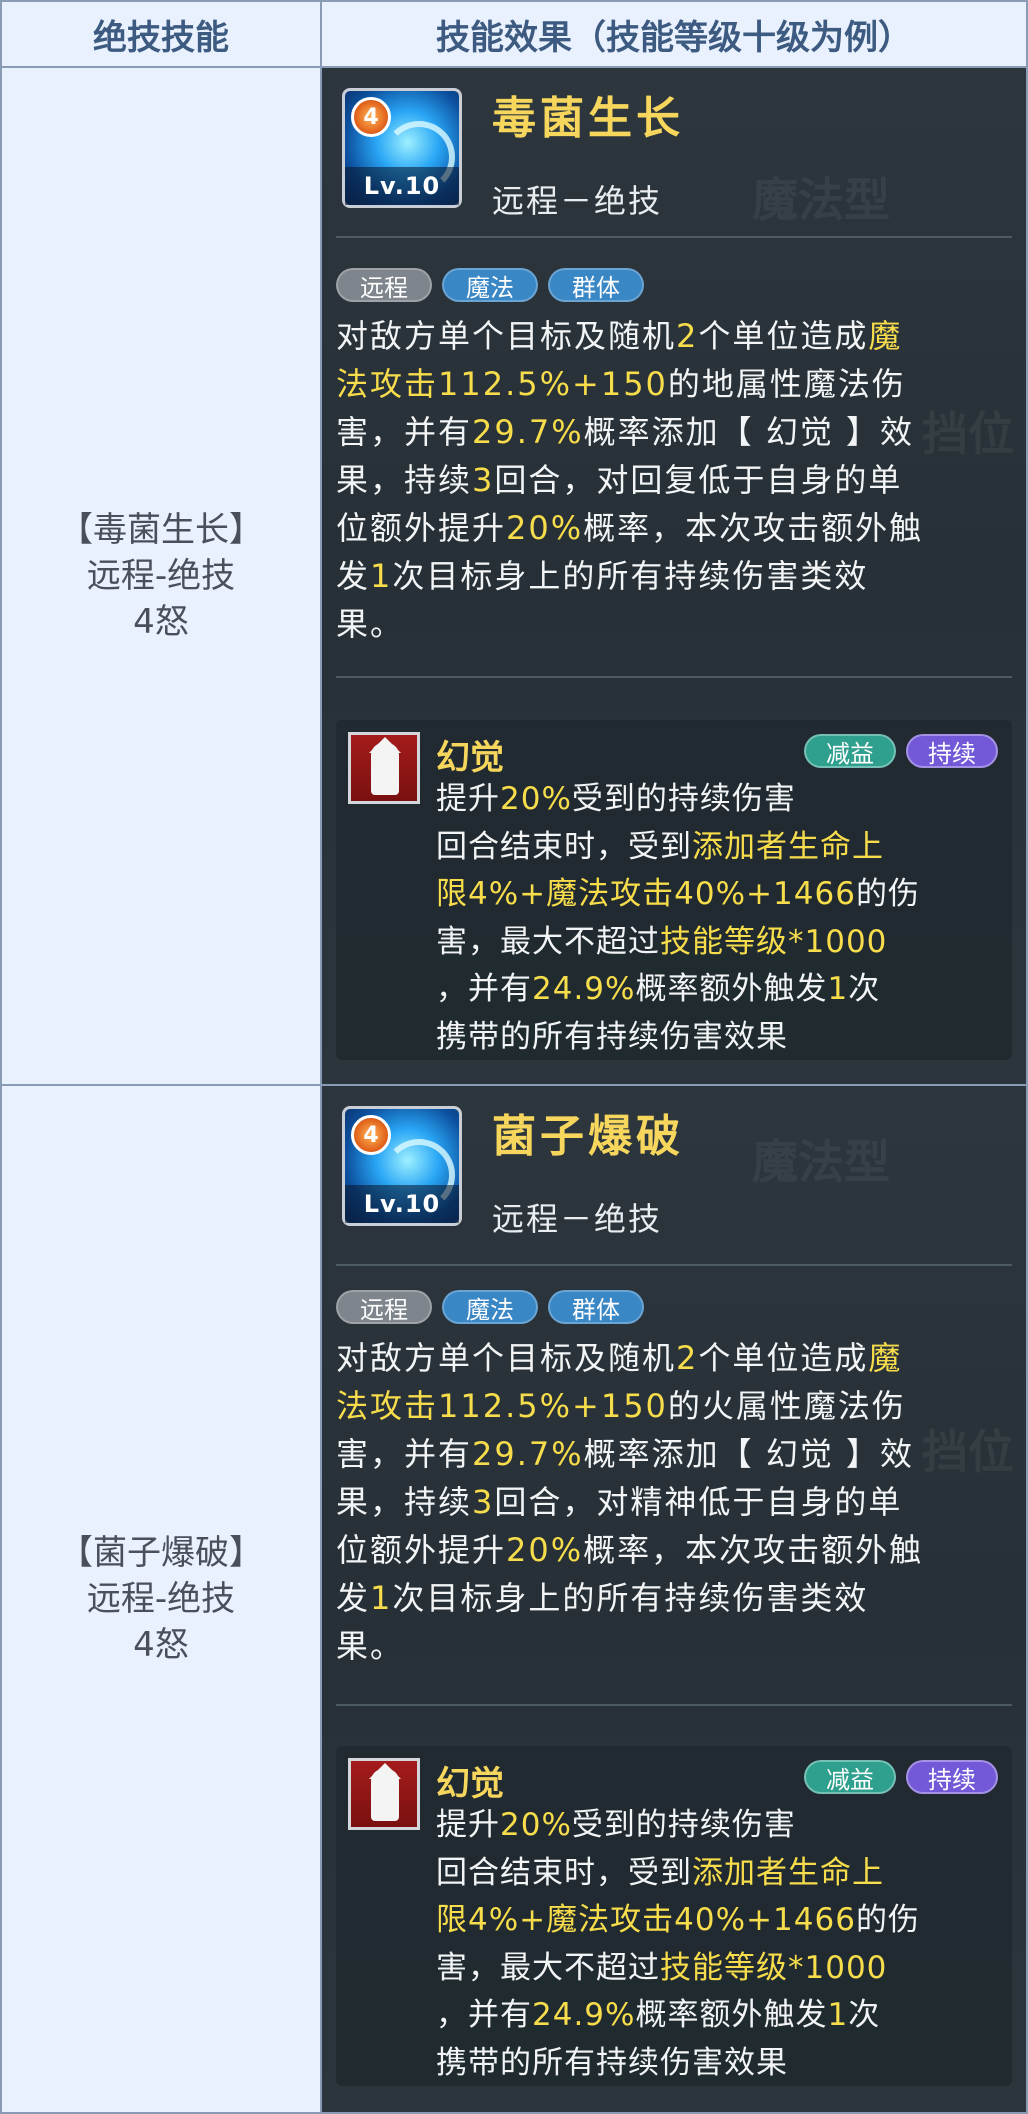 This screenshot has height=2114, width=1028. What do you see at coordinates (676, 1406) in the screenshot?
I see `text-line: 法攻击112.5%+150的火属性魔法伤` at bounding box center [676, 1406].